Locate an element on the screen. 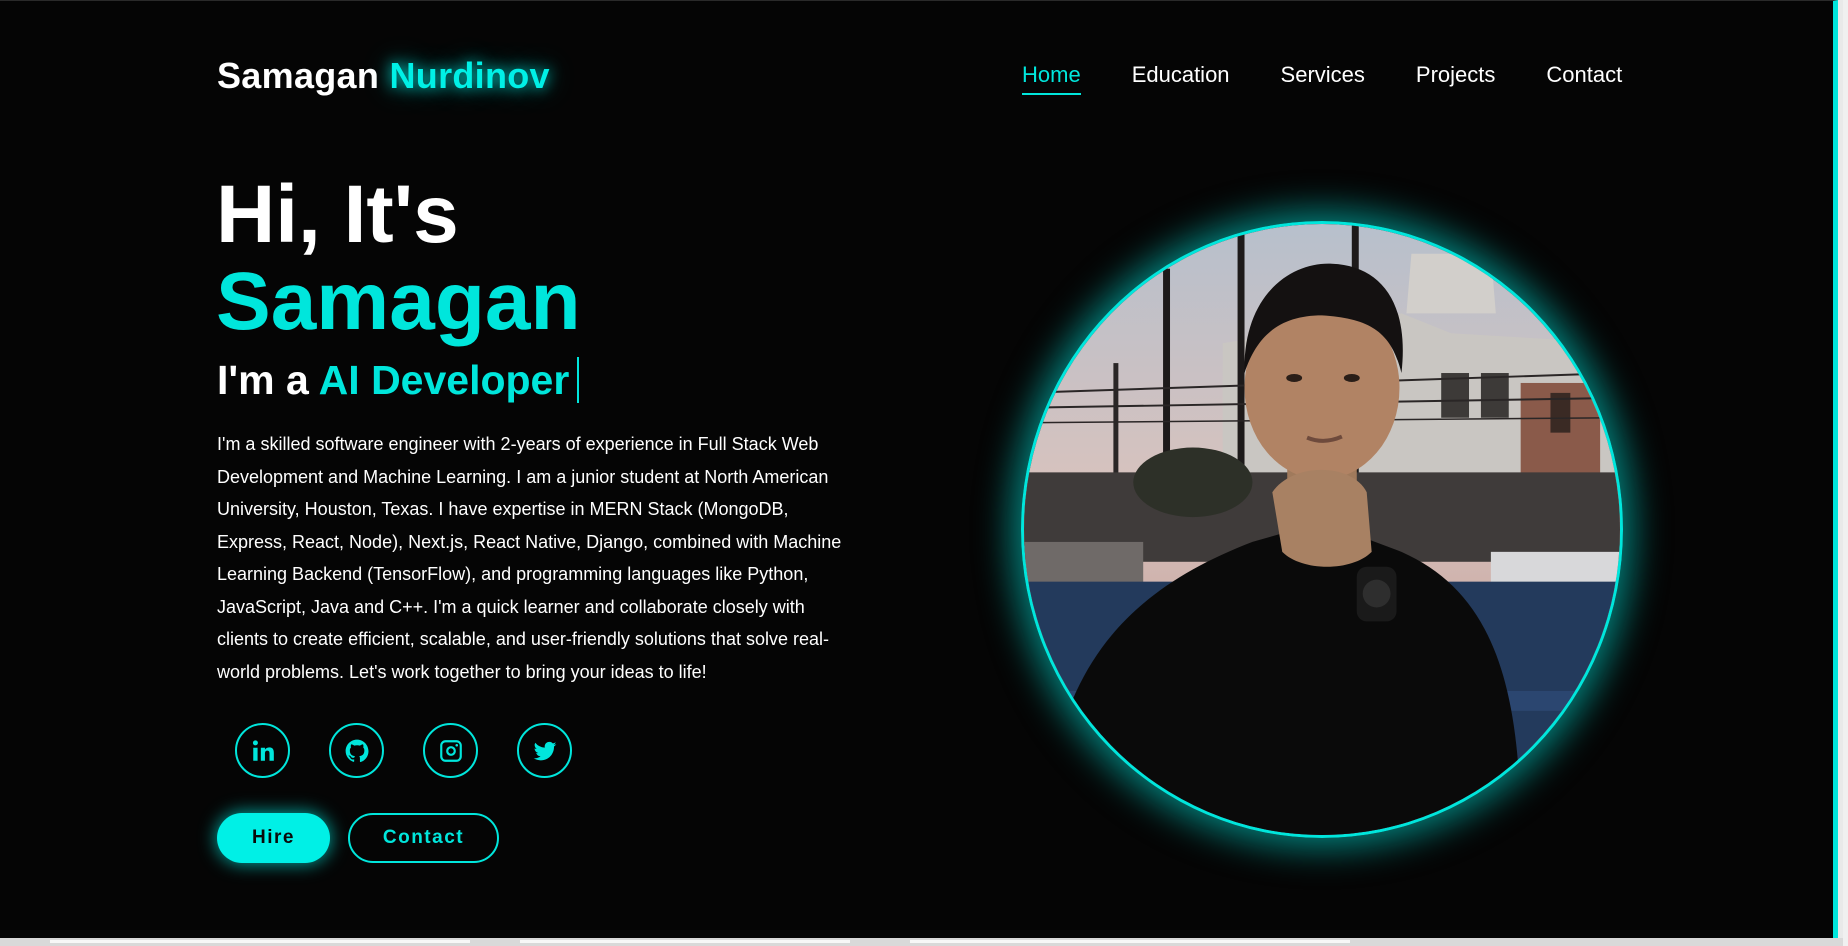  typing-caret is located at coordinates (578, 380).